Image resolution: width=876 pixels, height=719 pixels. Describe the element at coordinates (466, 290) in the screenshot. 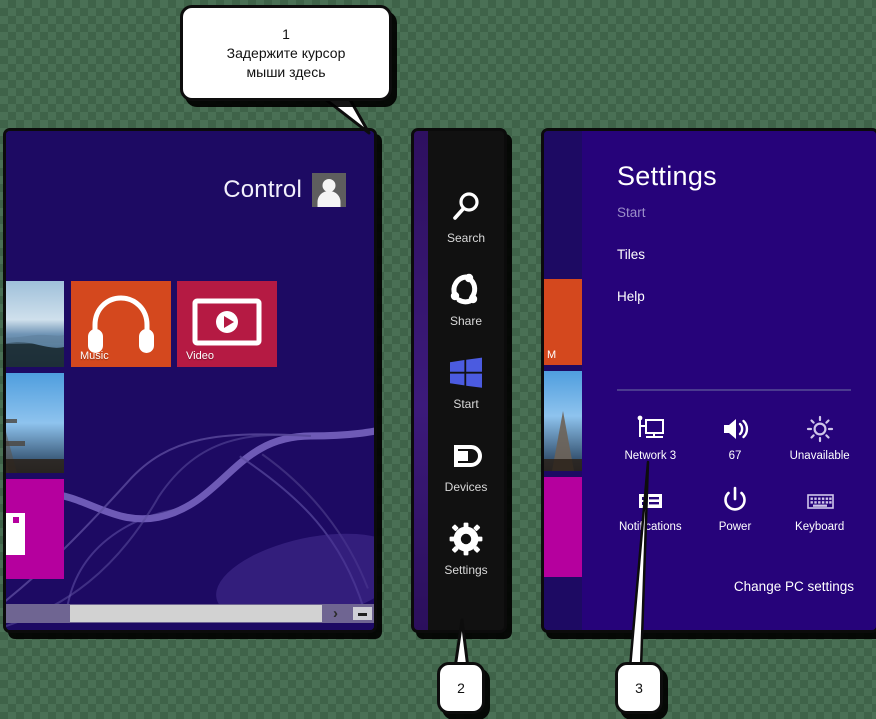

I see `share-icon` at that location.